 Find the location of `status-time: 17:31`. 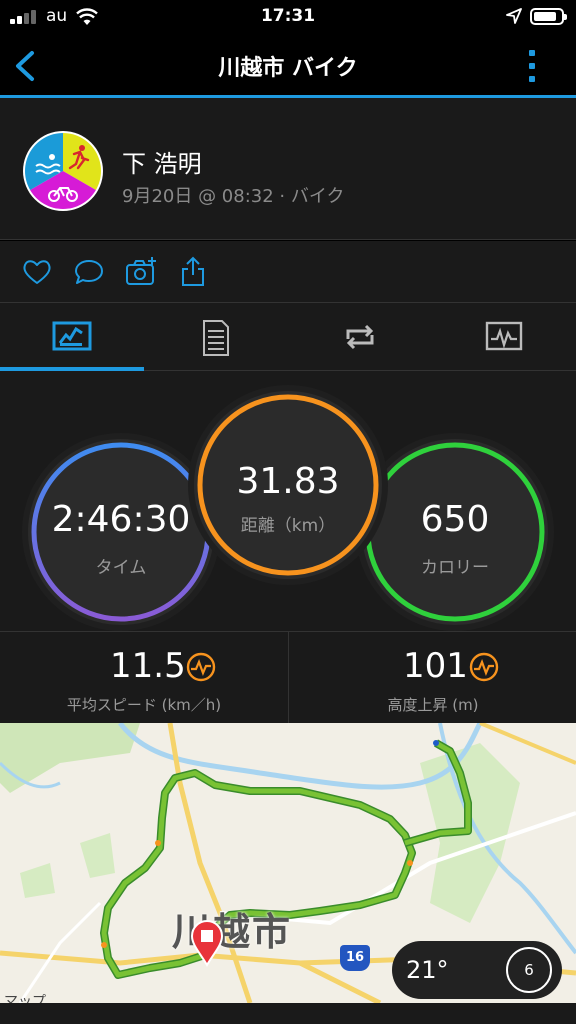

status-time: 17:31 is located at coordinates (288, 16).